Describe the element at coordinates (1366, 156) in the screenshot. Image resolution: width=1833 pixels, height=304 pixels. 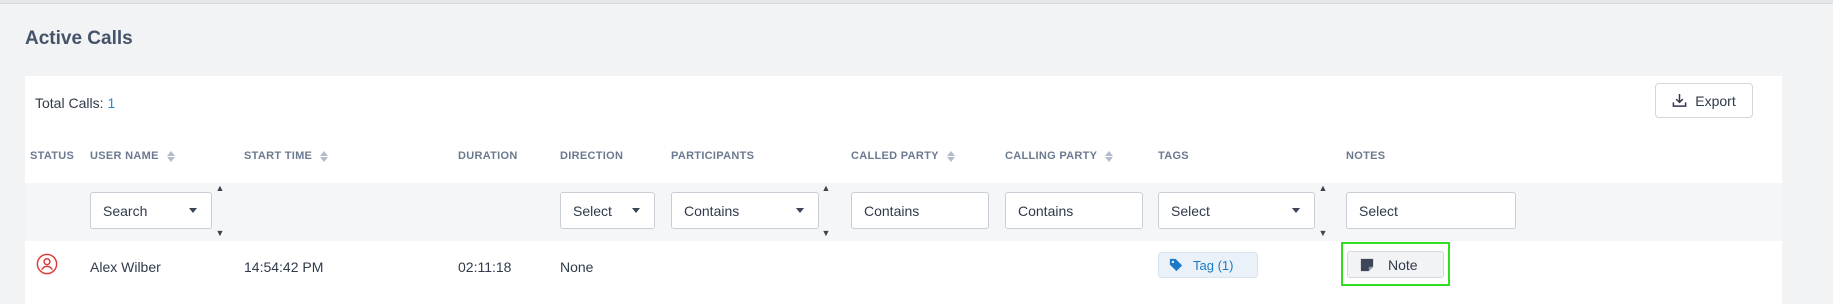
I see `column-header-notes: NOTES` at that location.